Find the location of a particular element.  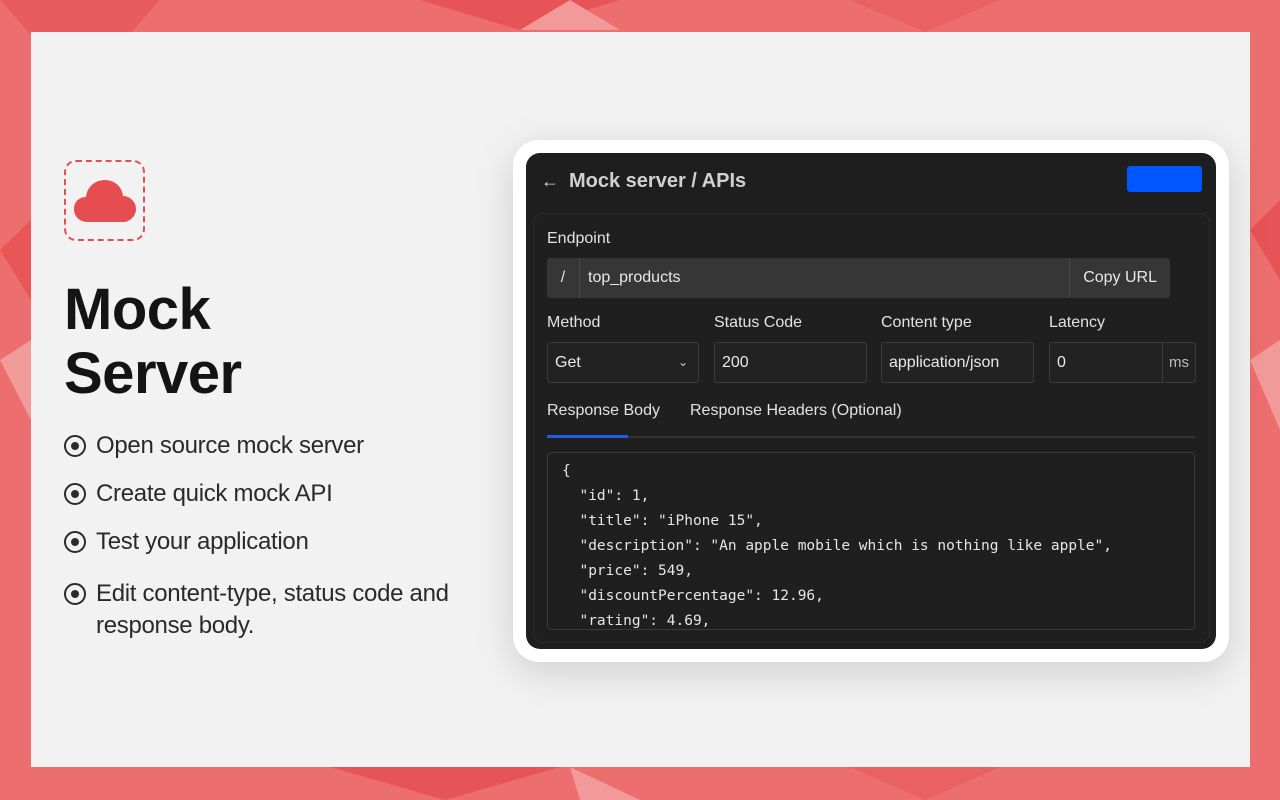

endpoint-prefix: / is located at coordinates (563, 278).